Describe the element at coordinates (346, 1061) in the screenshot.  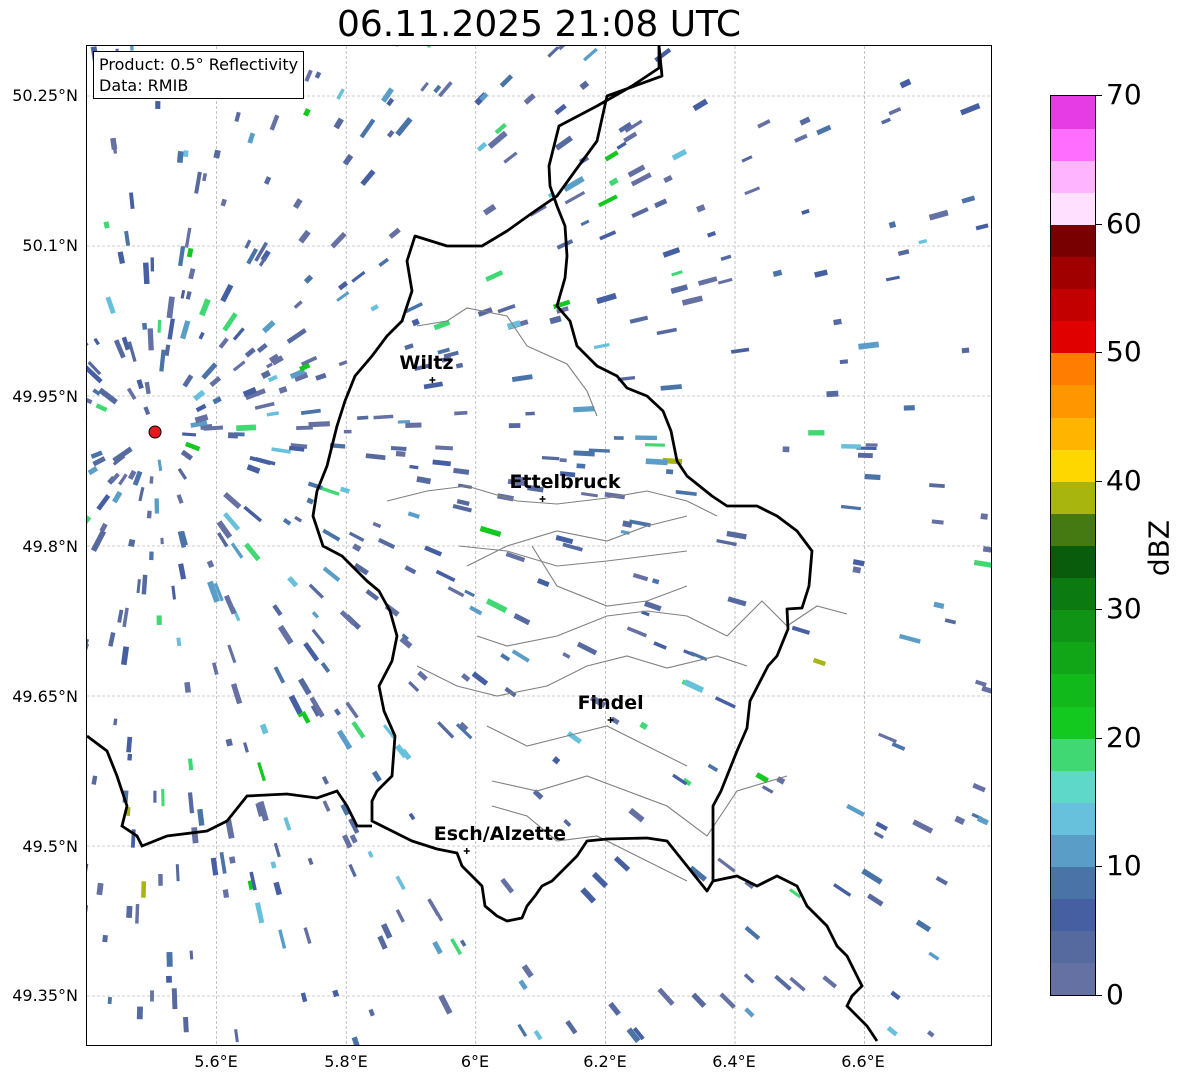
I see `lon-tick-label: 5.8°E` at that location.